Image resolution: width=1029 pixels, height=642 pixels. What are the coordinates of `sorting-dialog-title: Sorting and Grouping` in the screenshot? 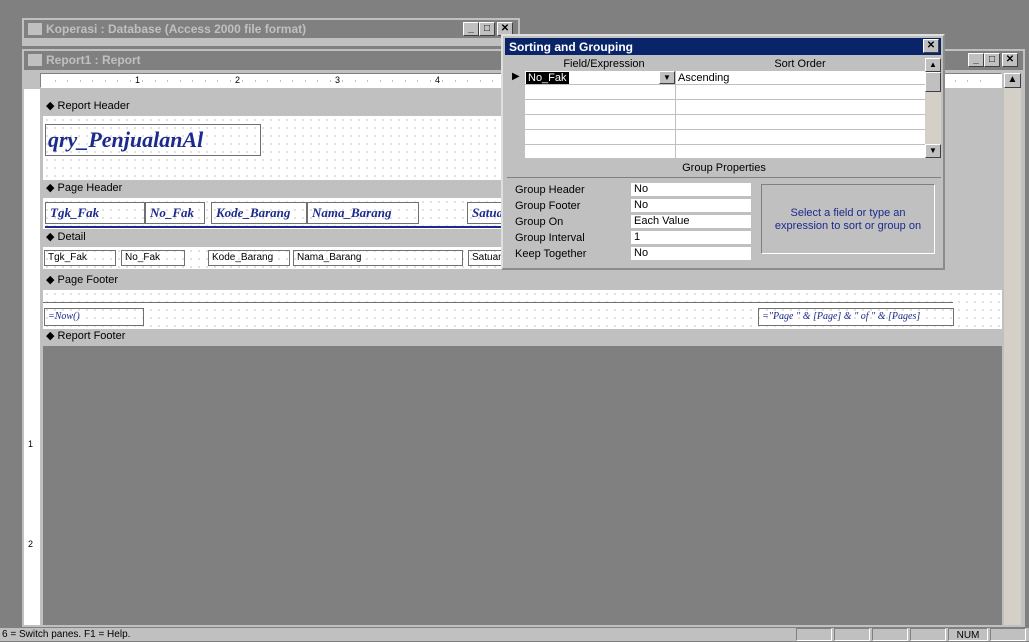 It's located at (571, 47).